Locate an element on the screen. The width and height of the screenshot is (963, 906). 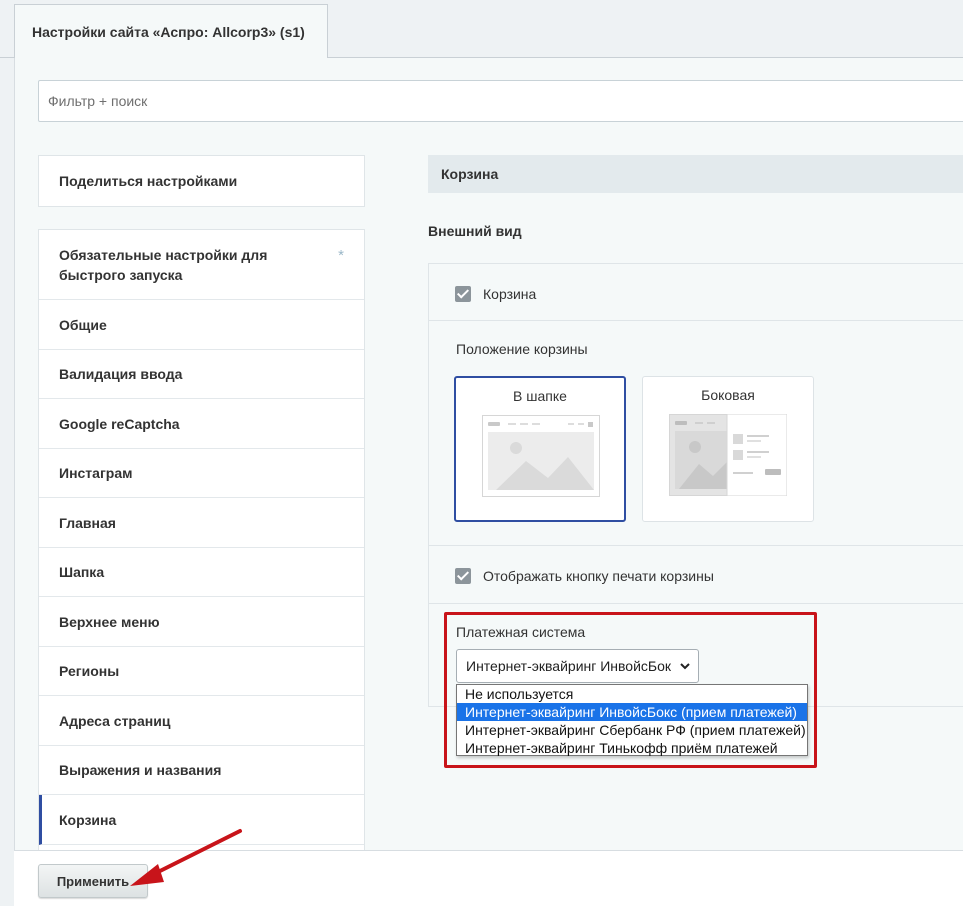
print-checkbox-row: Отображать кнопку печати корзины is located at coordinates (584, 576).